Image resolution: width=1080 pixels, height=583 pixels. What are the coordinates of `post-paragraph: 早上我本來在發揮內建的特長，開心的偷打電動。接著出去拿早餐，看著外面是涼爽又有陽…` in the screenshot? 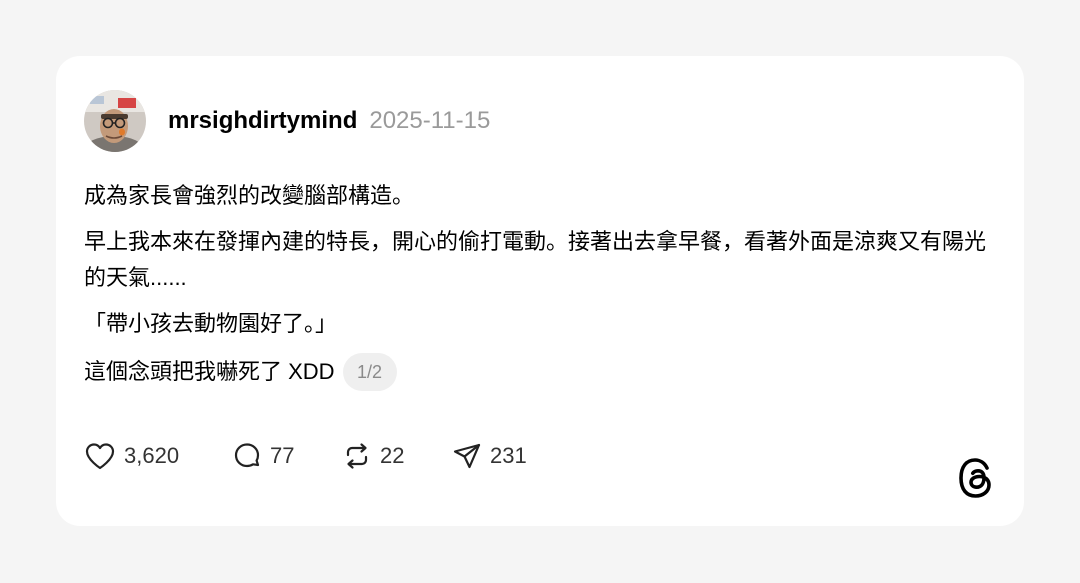 It's located at (535, 259).